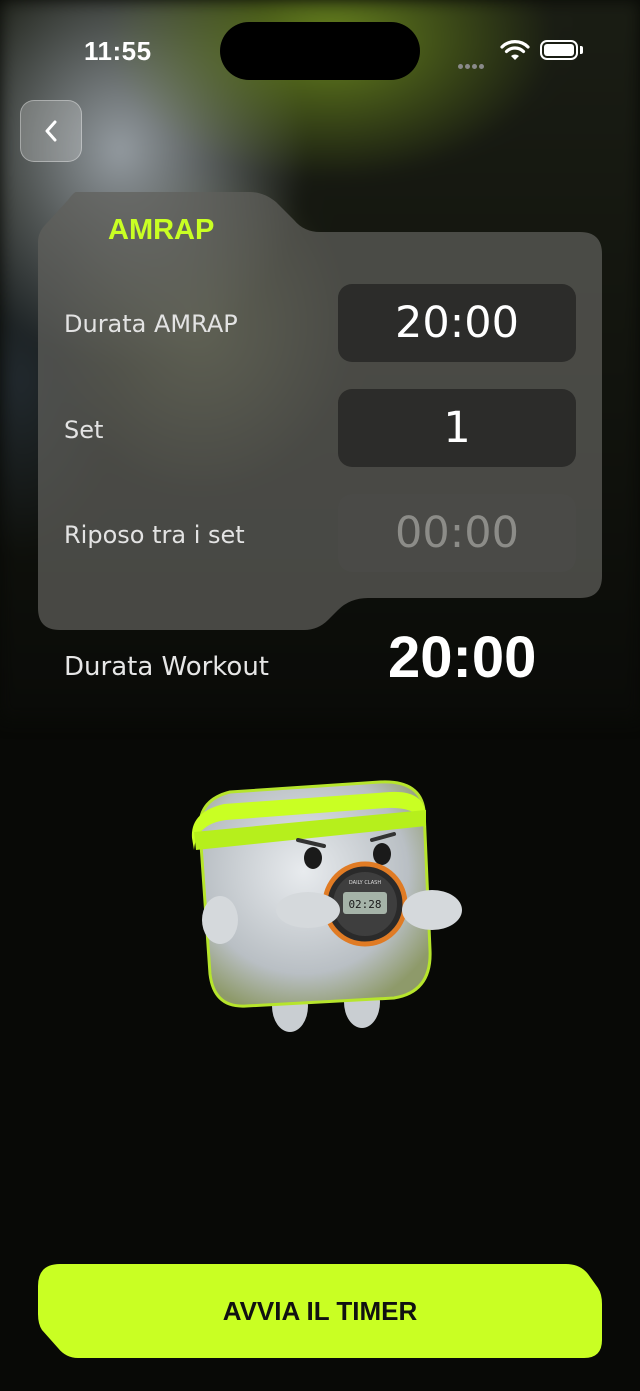 This screenshot has width=640, height=1391. I want to click on card-title: AMRAP, so click(161, 230).